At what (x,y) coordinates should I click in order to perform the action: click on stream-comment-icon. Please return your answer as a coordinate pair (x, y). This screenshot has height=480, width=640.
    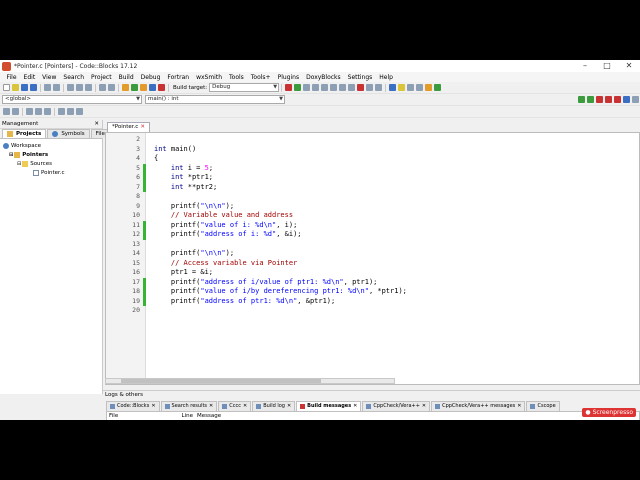
    Looking at the image, I should click on (61, 111).